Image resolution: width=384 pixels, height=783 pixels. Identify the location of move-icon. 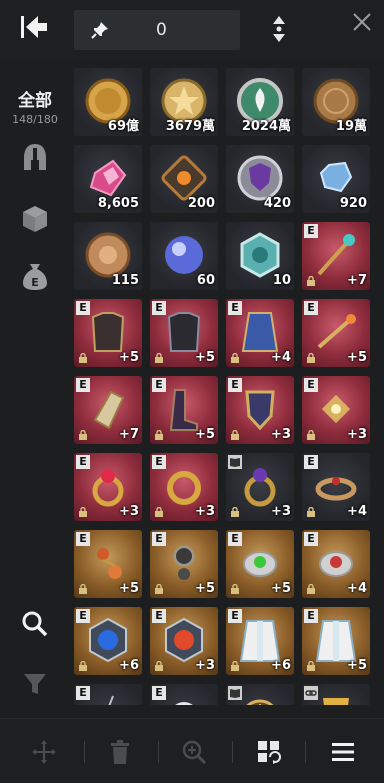
(44, 752).